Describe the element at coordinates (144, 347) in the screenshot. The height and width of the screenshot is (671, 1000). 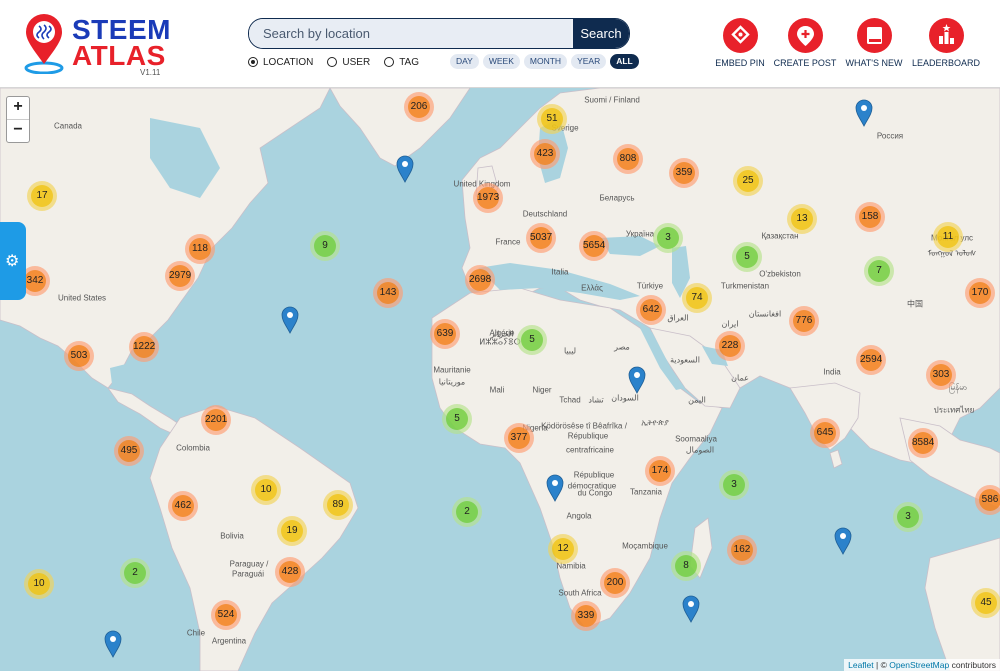
I see `post-cluster-marker: 1222` at that location.